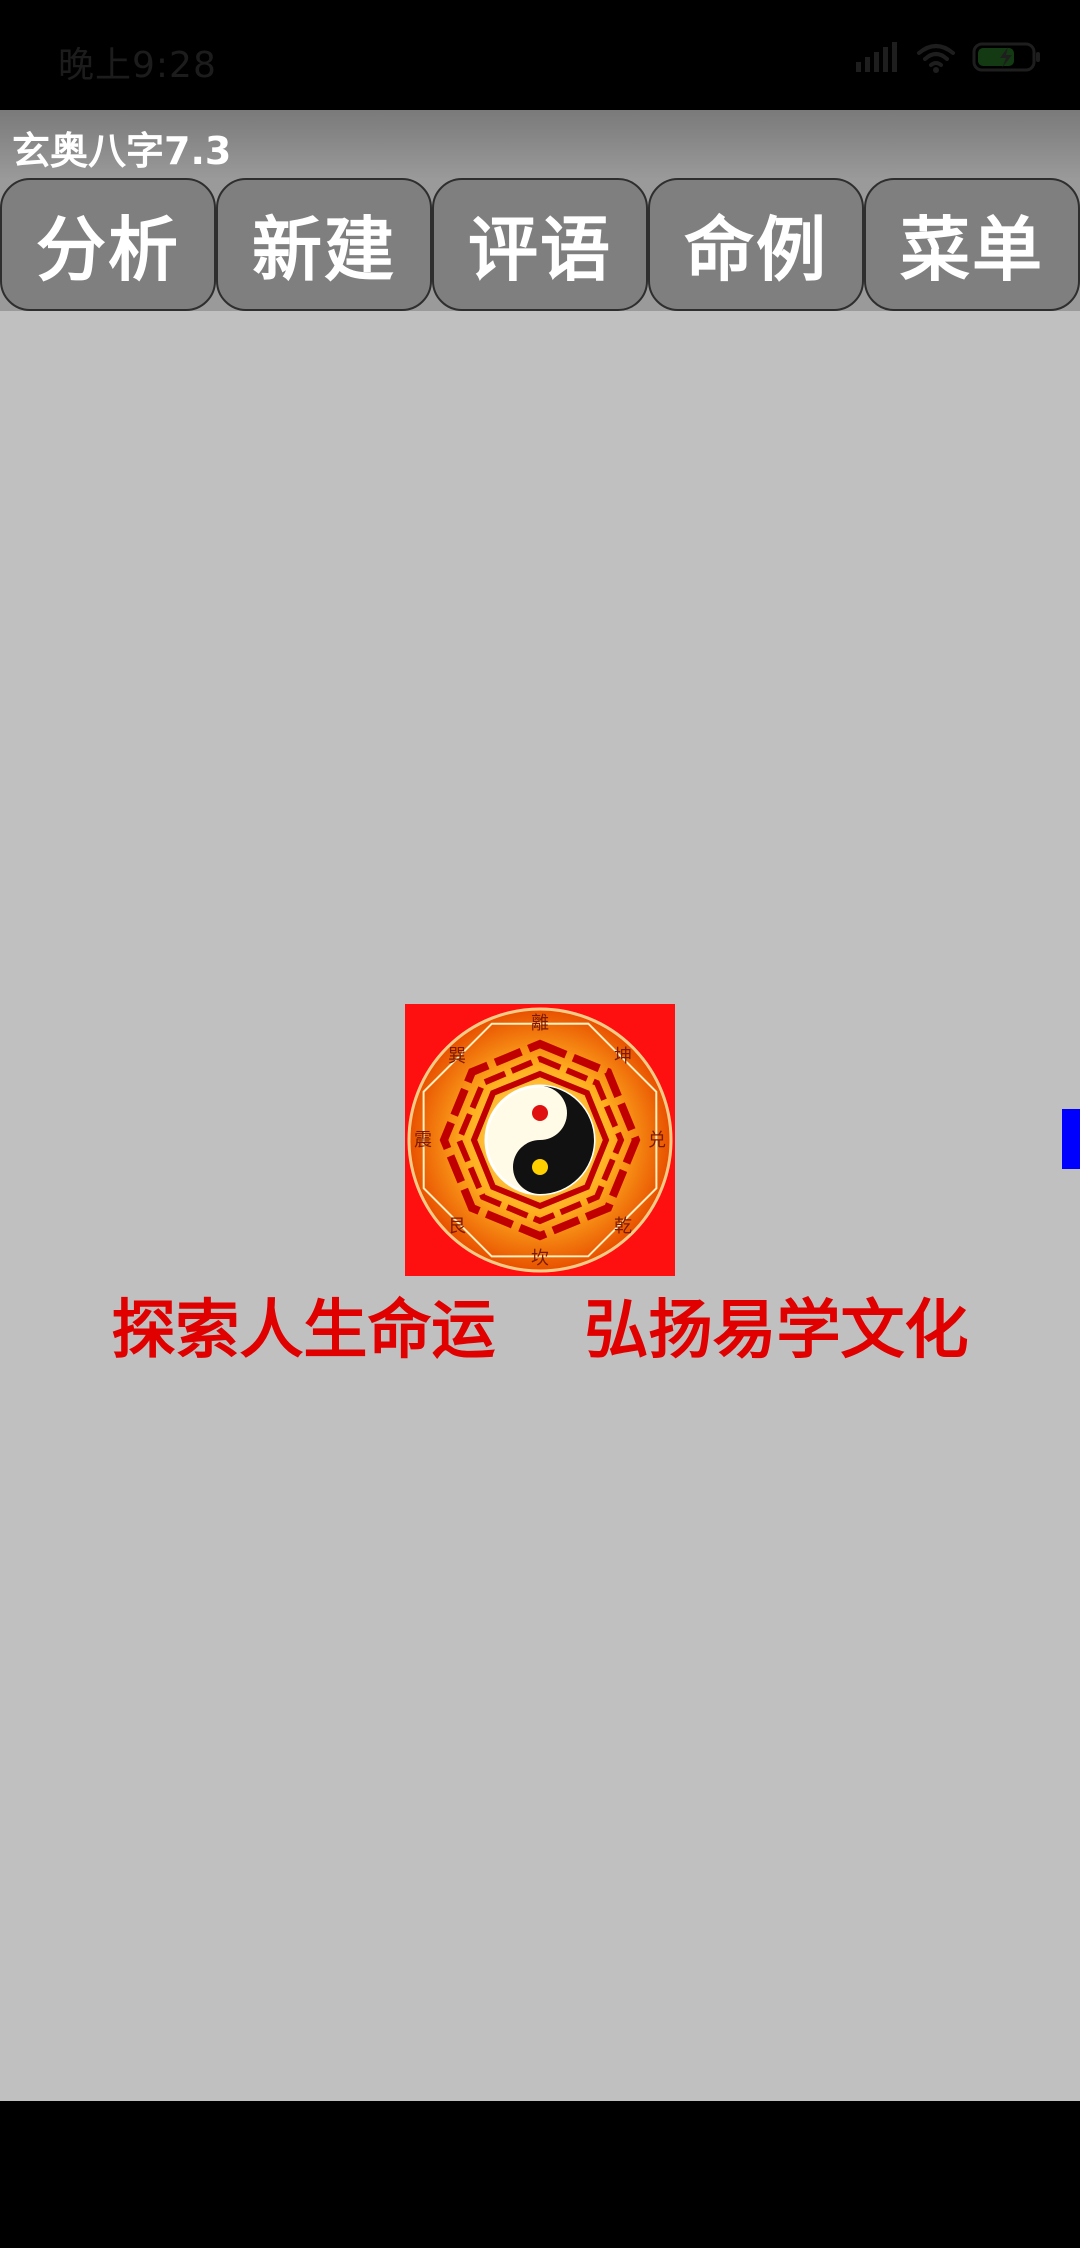  I want to click on analyze-button: 分析, so click(108, 244).